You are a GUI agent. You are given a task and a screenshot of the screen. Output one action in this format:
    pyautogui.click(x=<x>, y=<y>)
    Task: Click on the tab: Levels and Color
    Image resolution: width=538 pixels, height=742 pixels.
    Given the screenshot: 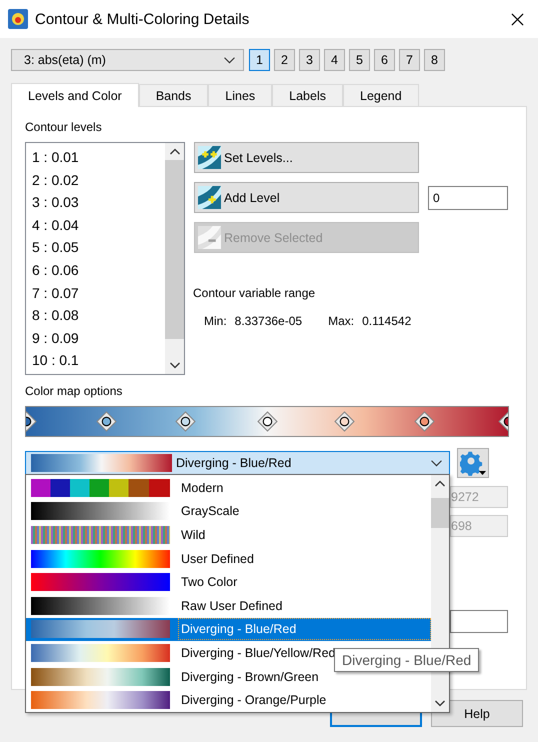 What is the action you would take?
    pyautogui.click(x=75, y=95)
    